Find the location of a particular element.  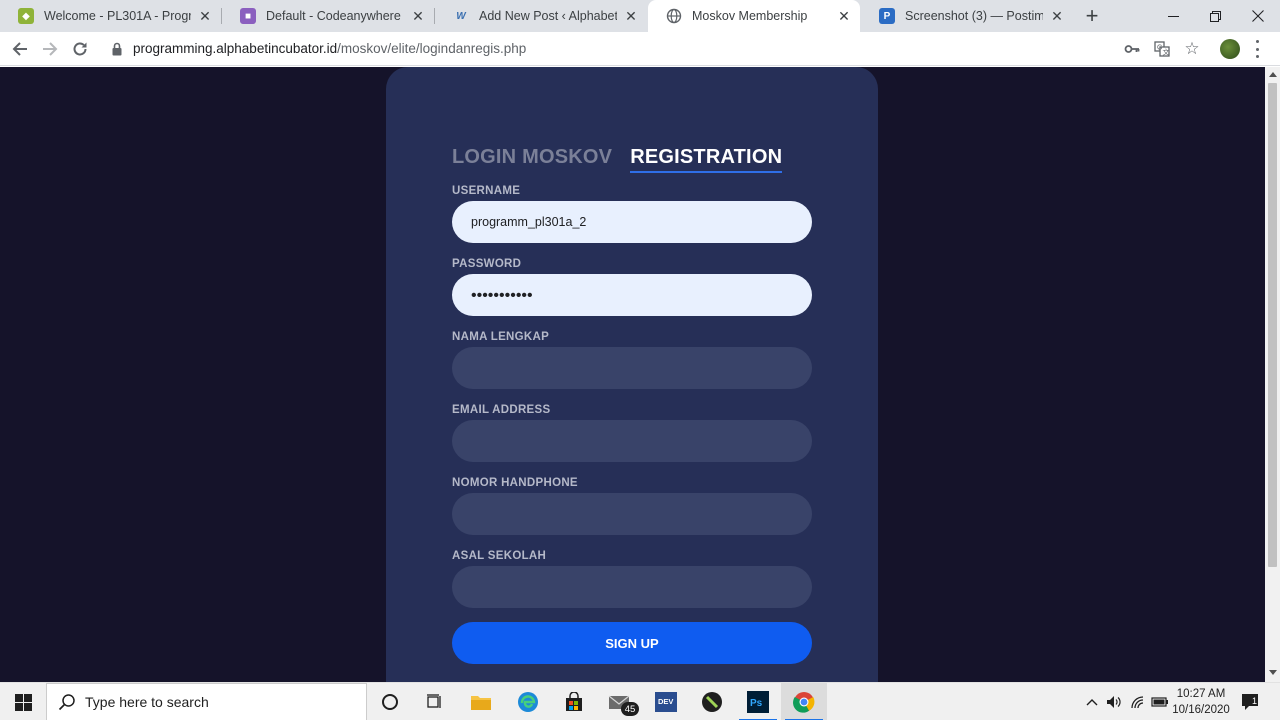

browser-tab-add-new-post: W Add New Post ‹ Alphabet Deve ✕ is located at coordinates (541, 16).